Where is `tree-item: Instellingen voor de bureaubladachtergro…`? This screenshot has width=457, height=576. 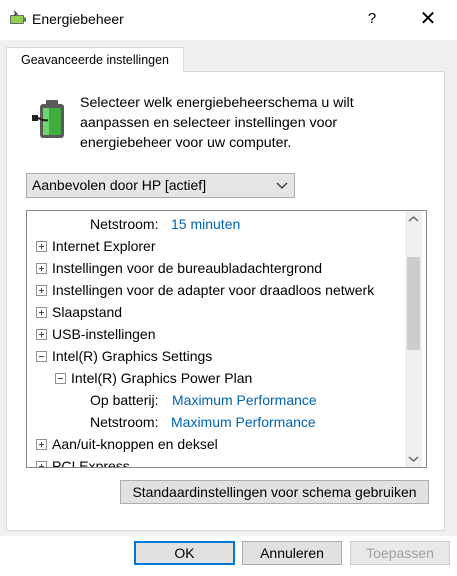
tree-item: Instellingen voor de bureaubladachtergro… is located at coordinates (217, 268).